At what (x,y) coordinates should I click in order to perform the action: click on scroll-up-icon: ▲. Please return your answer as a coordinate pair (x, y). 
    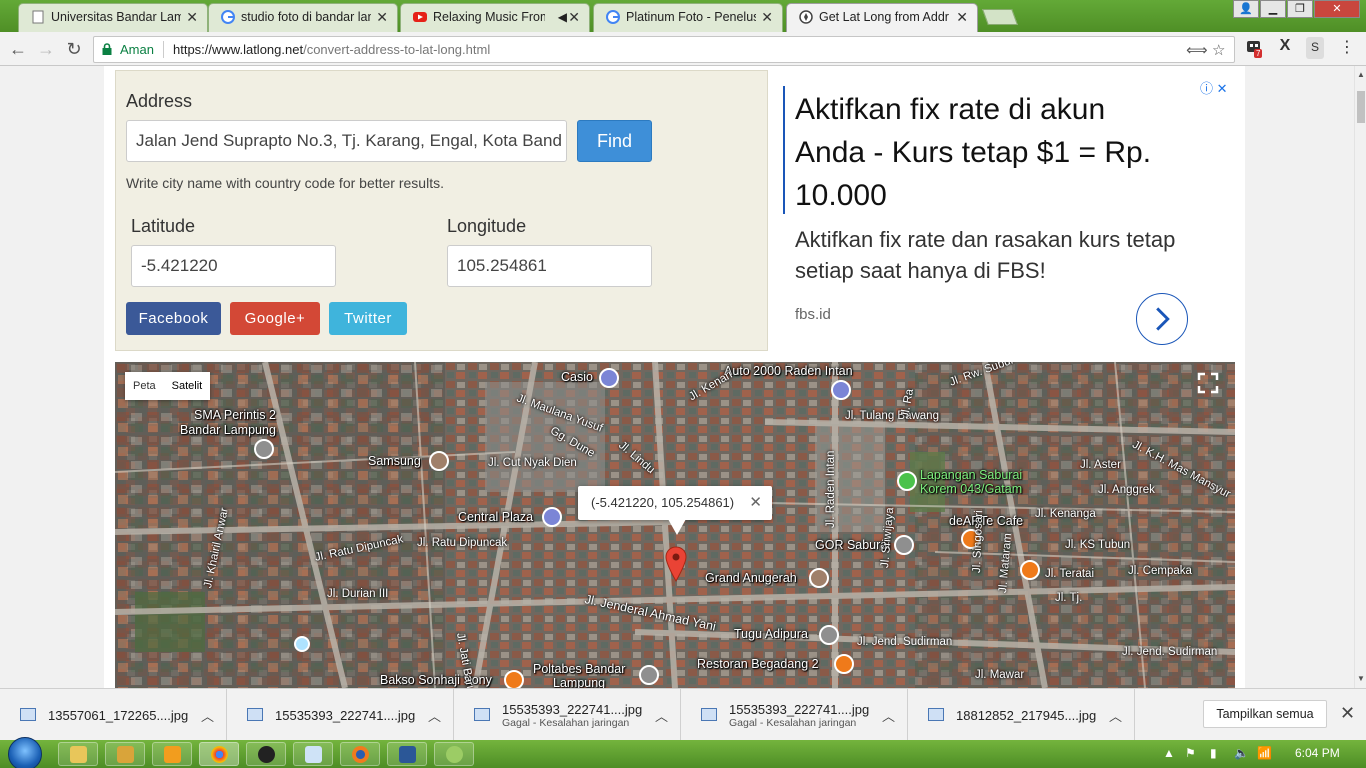
    Looking at the image, I should click on (1361, 74).